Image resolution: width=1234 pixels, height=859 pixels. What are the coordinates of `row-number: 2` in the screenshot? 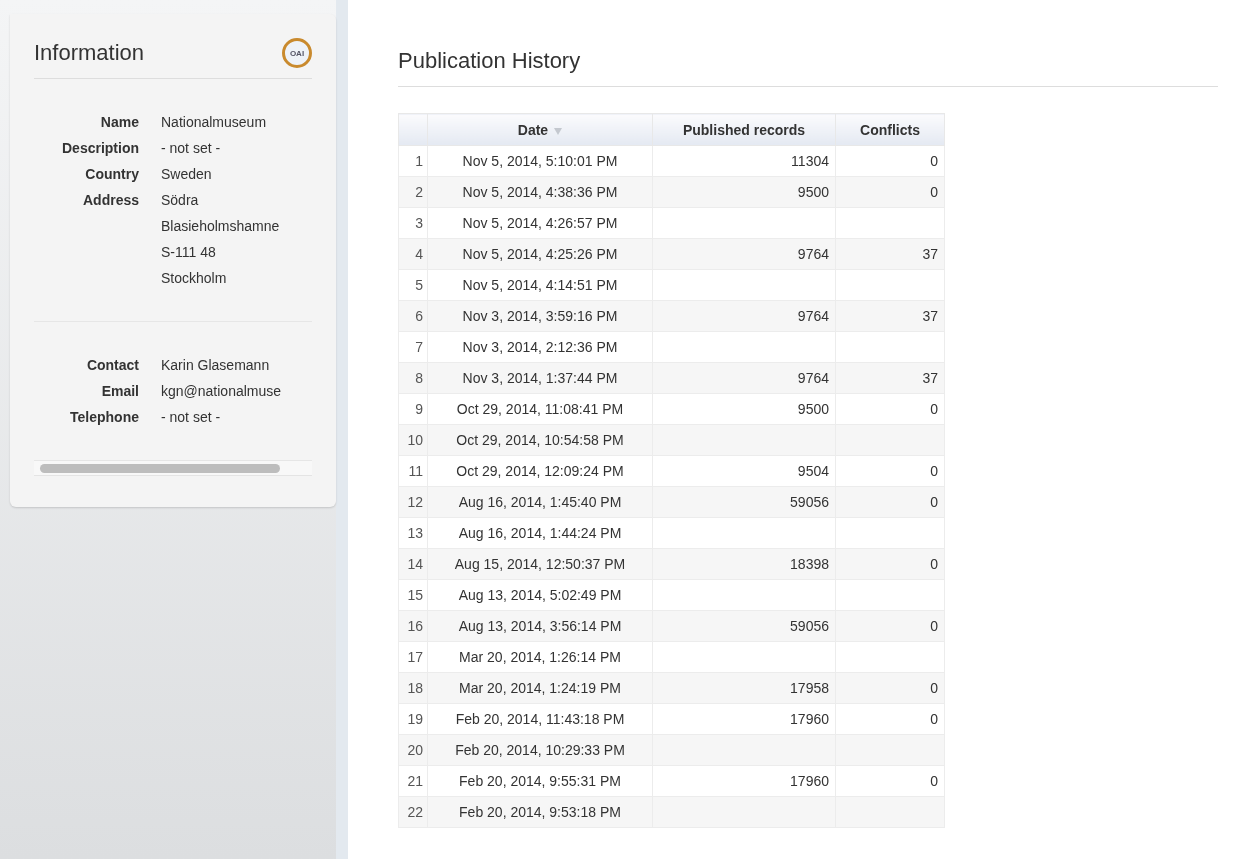 It's located at (413, 192).